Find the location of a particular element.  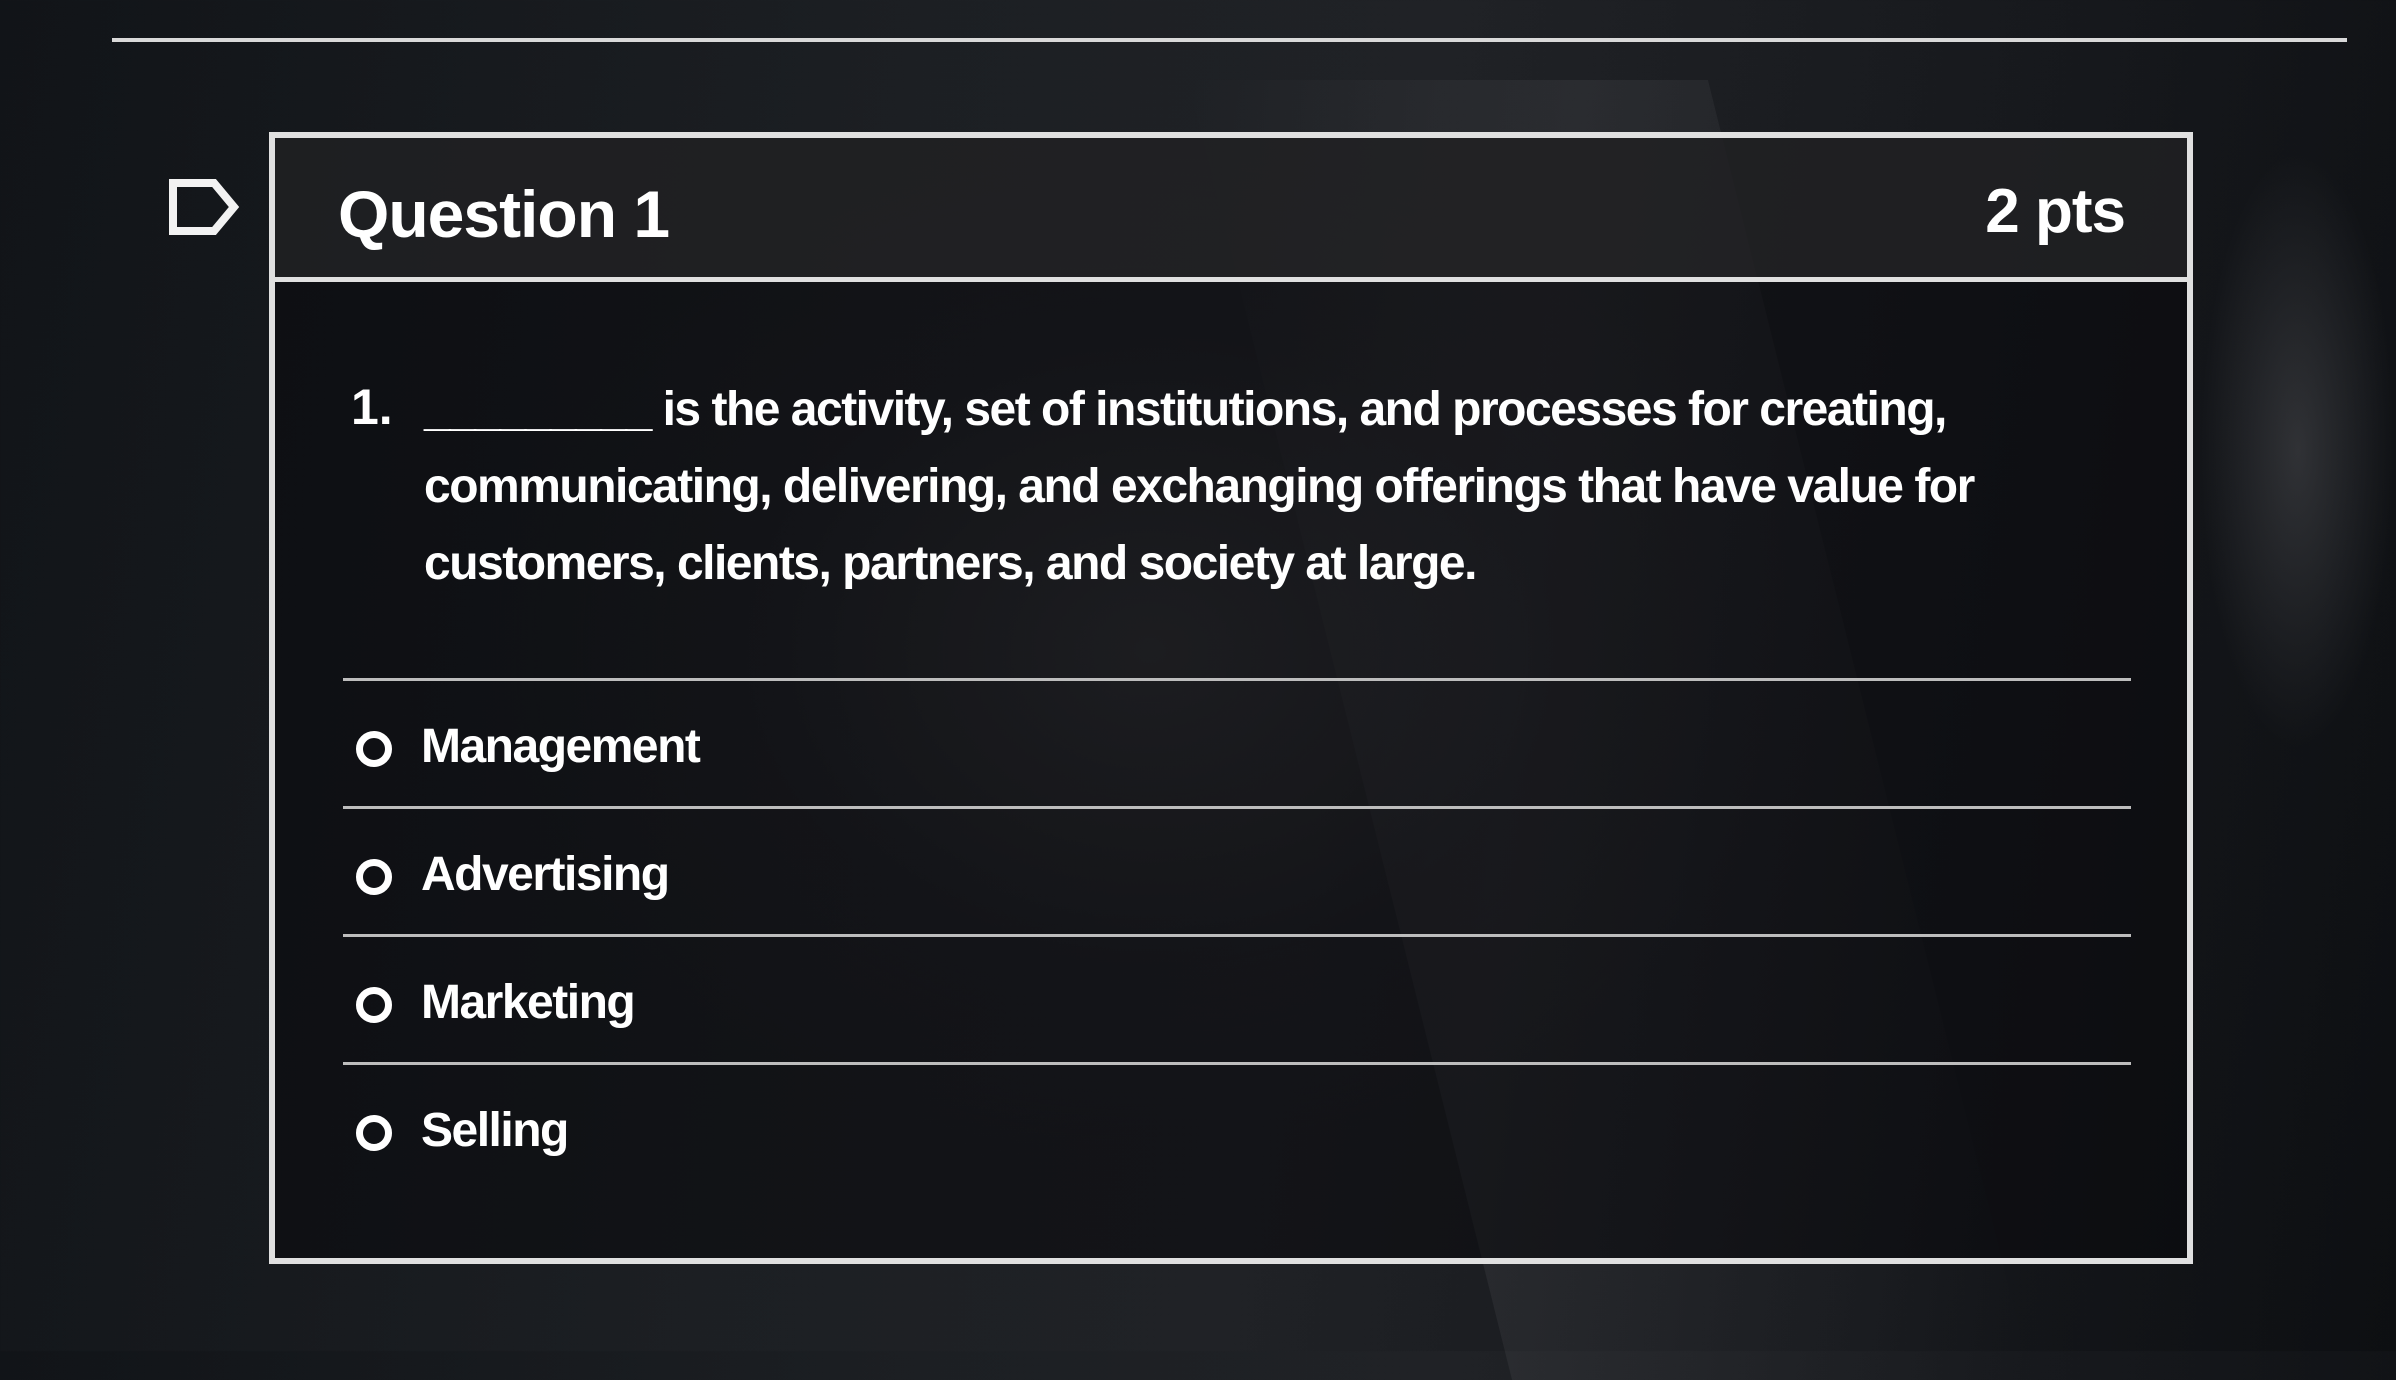

question-points: 2 pts is located at coordinates (2055, 211).